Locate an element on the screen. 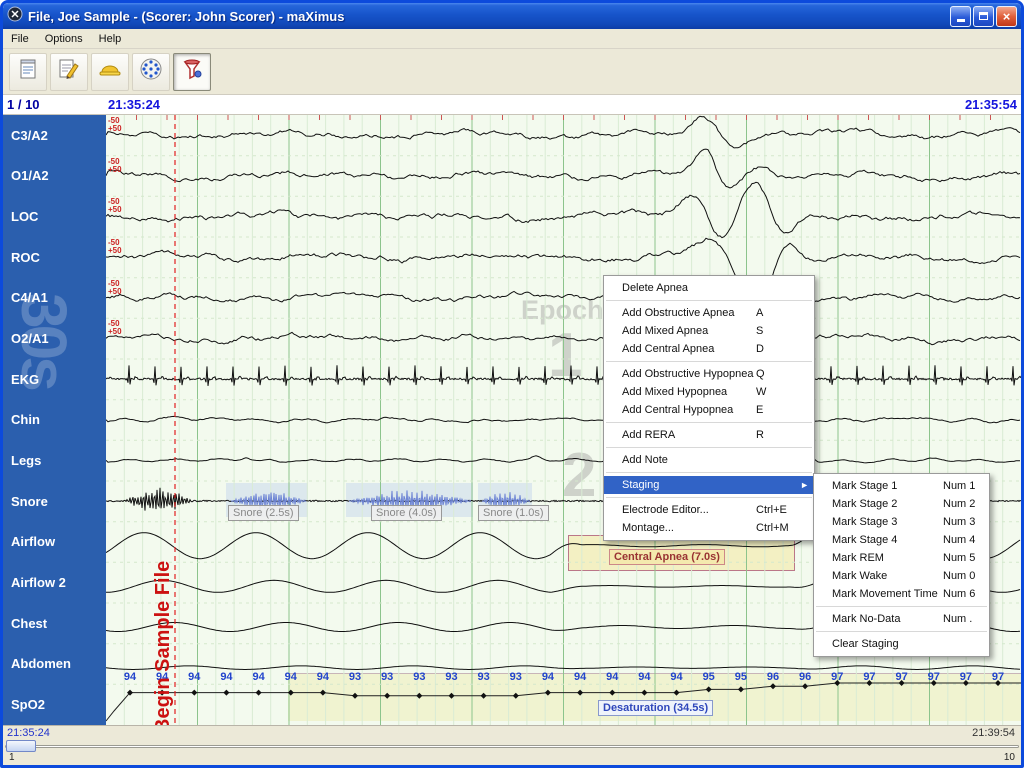  snore-event-label: Snore (1.0s) is located at coordinates (513, 513).